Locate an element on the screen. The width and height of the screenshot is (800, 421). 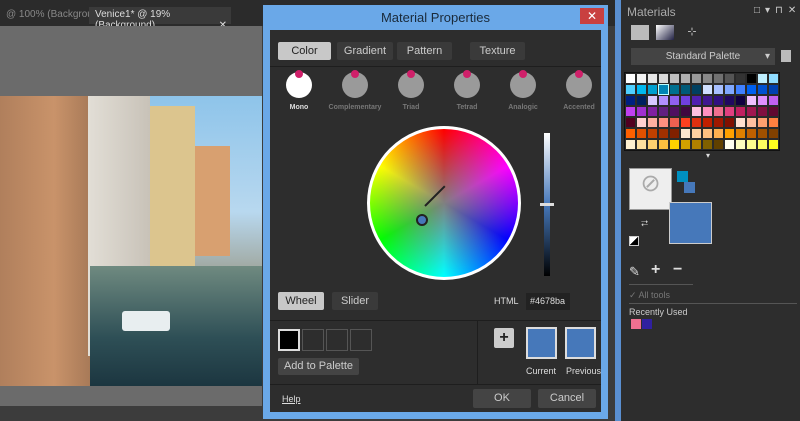
background-material-swatch: ⊘ is located at coordinates (650, 189).